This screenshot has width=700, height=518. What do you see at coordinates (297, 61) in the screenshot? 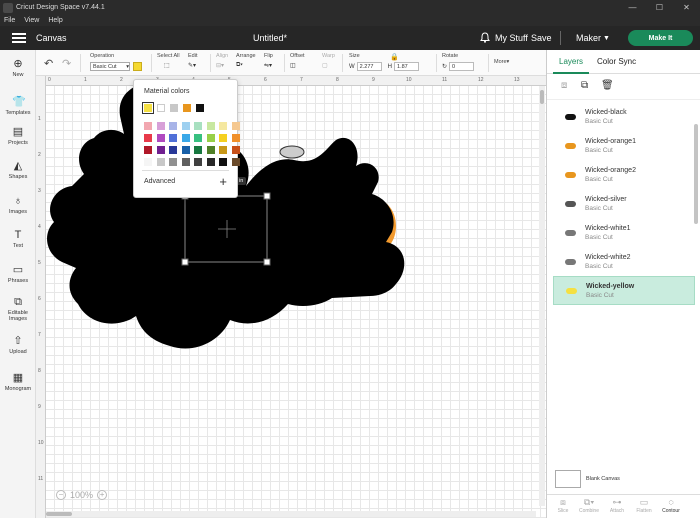
I see `offset-button: Offset ◫` at bounding box center [297, 61].